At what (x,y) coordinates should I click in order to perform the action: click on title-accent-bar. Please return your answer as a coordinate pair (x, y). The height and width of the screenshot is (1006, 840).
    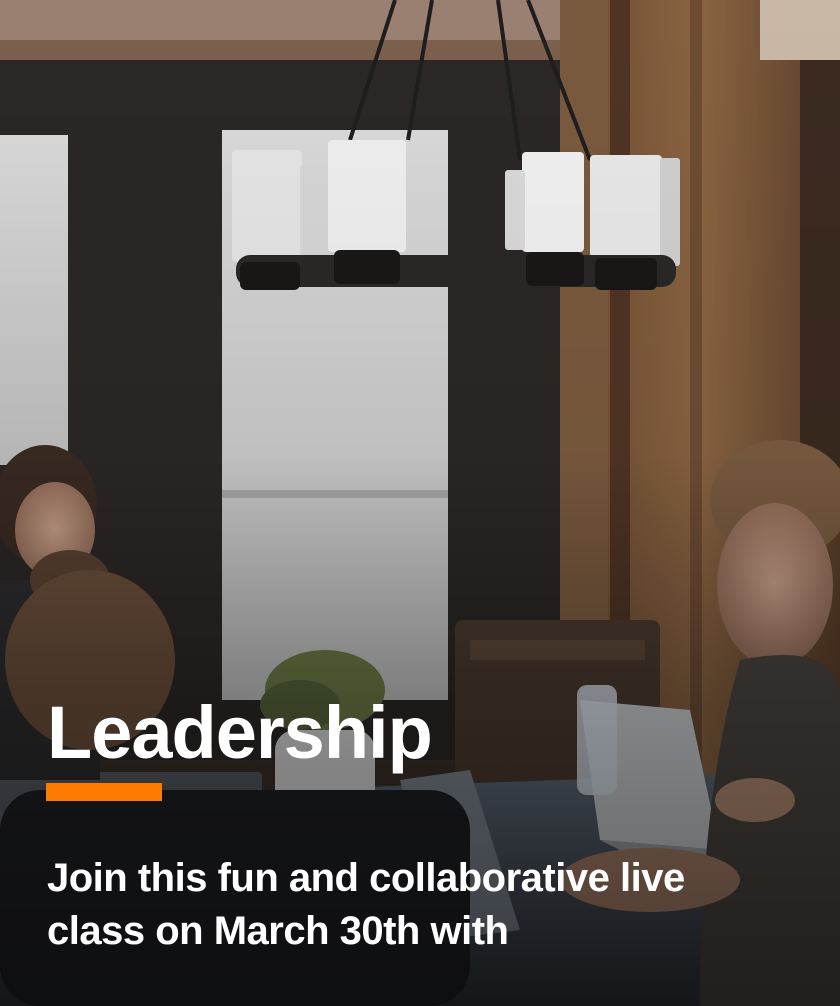
    Looking at the image, I should click on (104, 792).